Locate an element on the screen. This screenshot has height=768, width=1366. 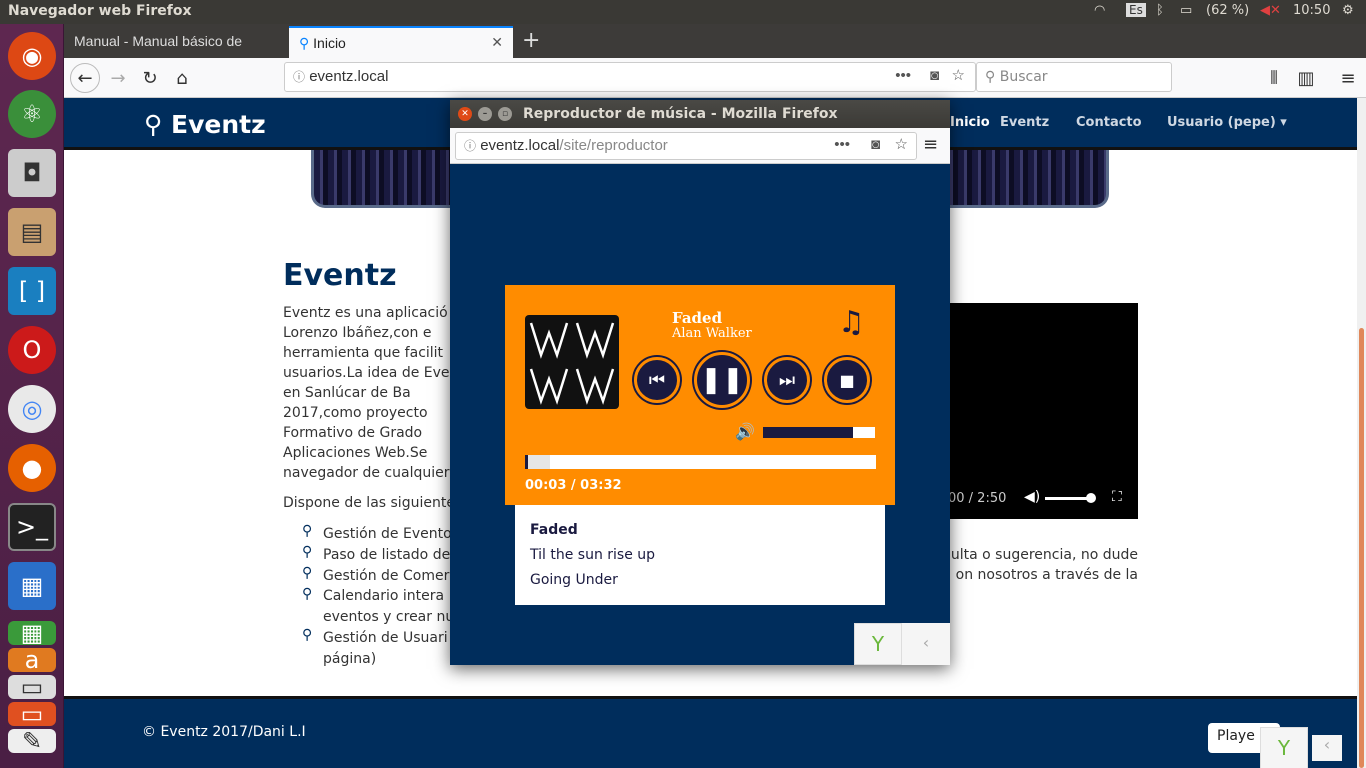
battery-label: (62 %) is located at coordinates (1227, 10).